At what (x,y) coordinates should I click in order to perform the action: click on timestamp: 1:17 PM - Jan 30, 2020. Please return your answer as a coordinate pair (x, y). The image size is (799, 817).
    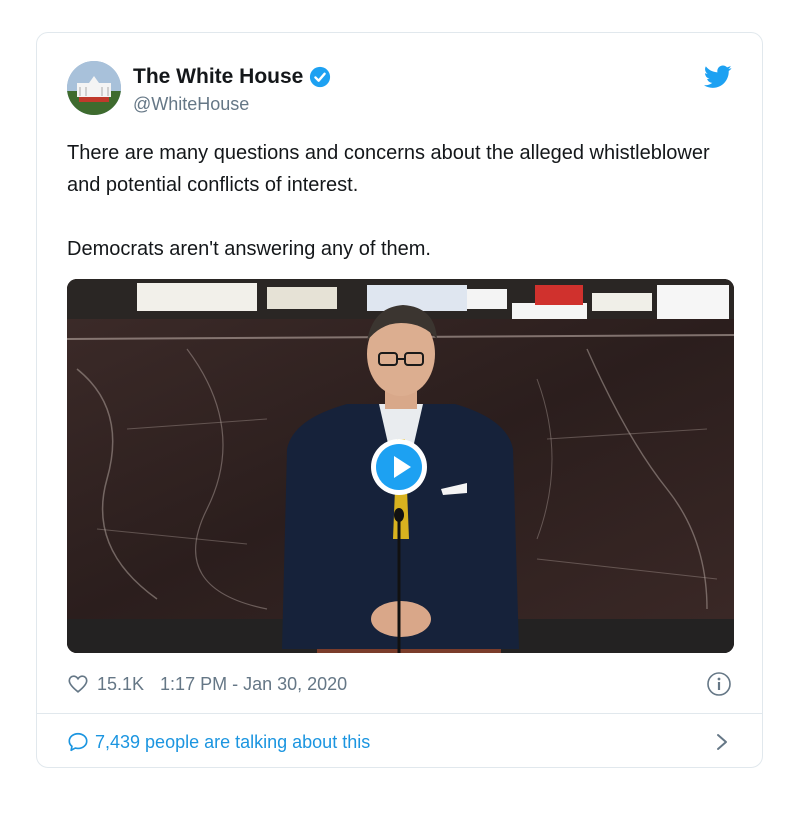
    Looking at the image, I should click on (253, 684).